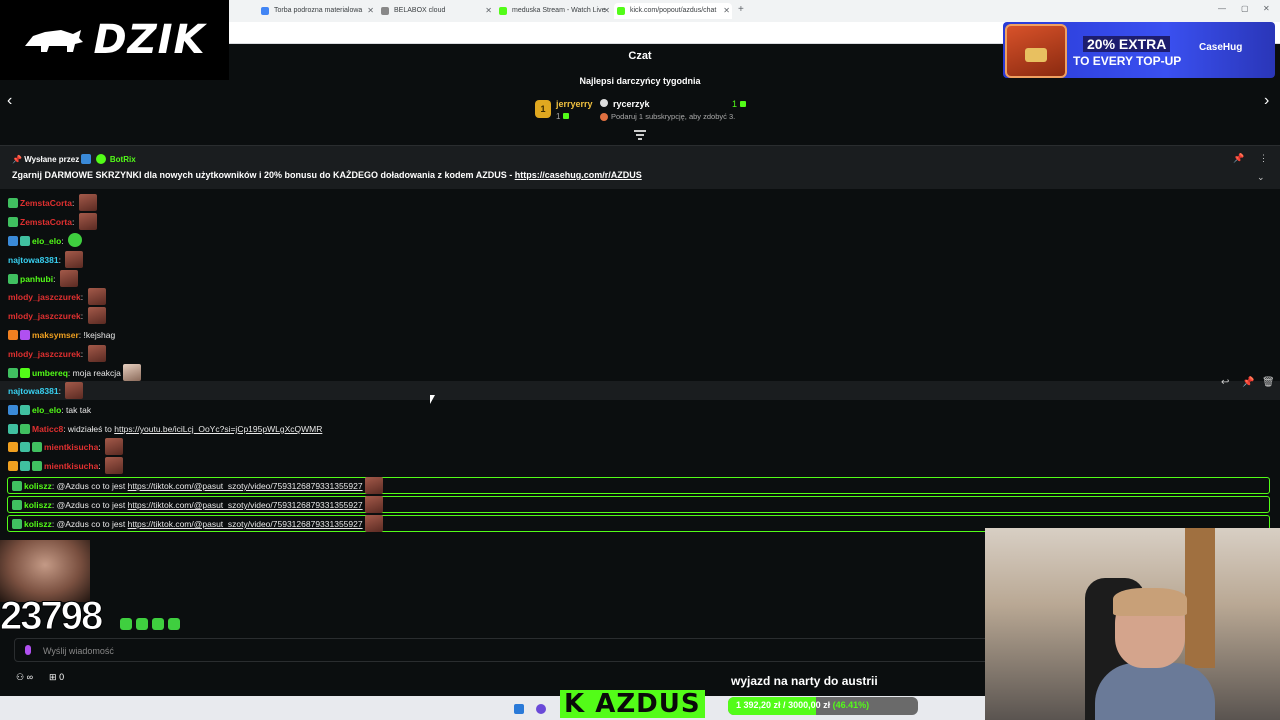  What do you see at coordinates (28, 650) in the screenshot?
I see `microphone-icon` at bounding box center [28, 650].